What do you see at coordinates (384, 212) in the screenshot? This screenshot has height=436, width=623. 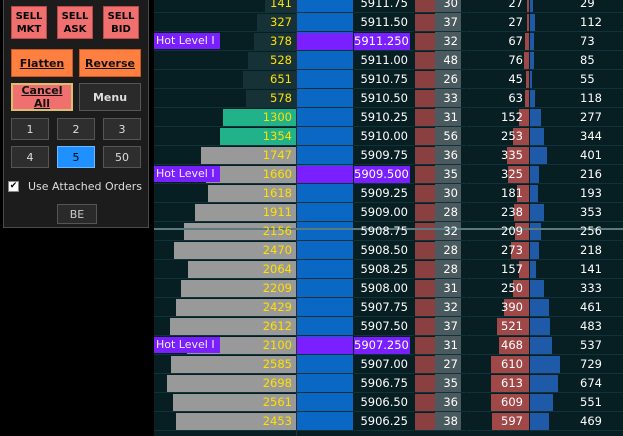 I see `price-cell: 5909.00` at bounding box center [384, 212].